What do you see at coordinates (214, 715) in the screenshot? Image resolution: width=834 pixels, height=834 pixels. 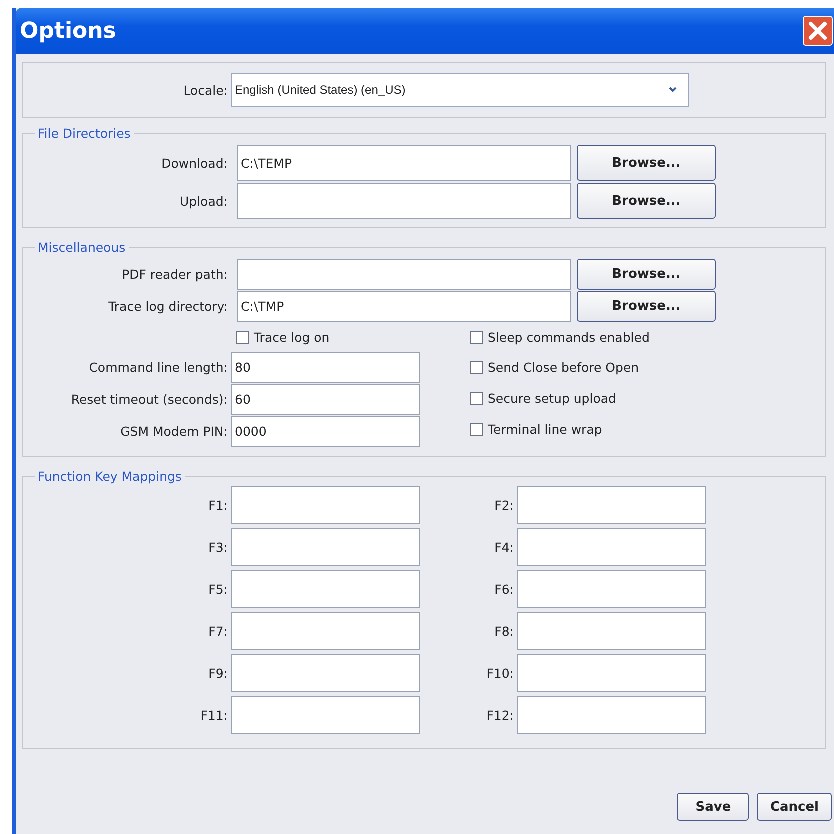 I see `field-label: F11:` at bounding box center [214, 715].